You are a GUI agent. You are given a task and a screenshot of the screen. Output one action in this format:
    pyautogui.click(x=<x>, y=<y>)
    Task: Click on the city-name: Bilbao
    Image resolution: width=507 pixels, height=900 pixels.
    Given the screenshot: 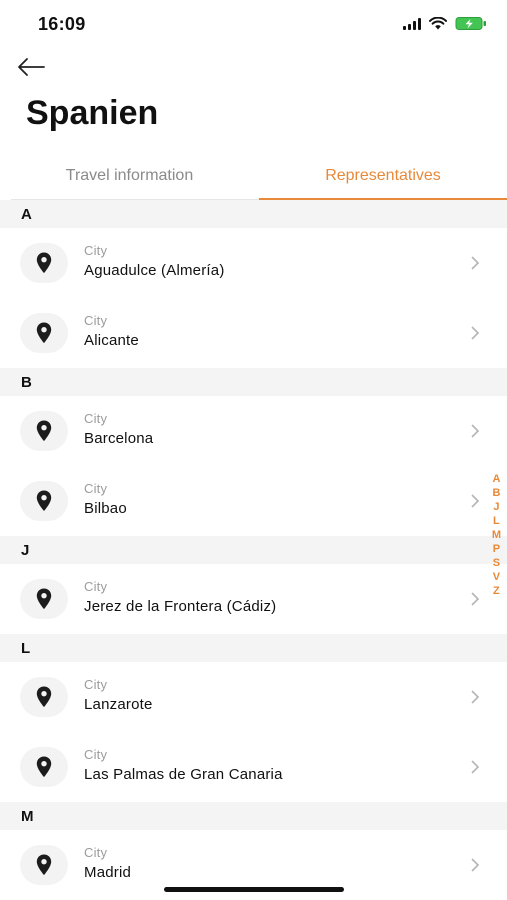 What is the action you would take?
    pyautogui.click(x=105, y=508)
    